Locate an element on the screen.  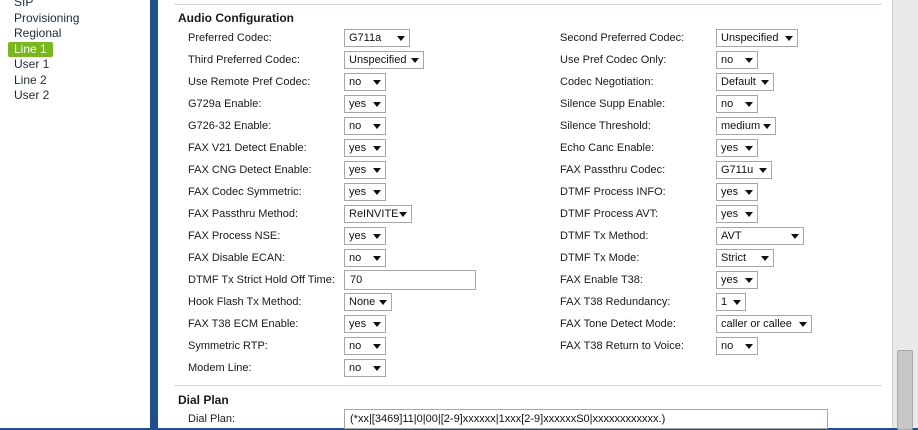
nav-item-line-1: Line 1 is located at coordinates (30, 49).